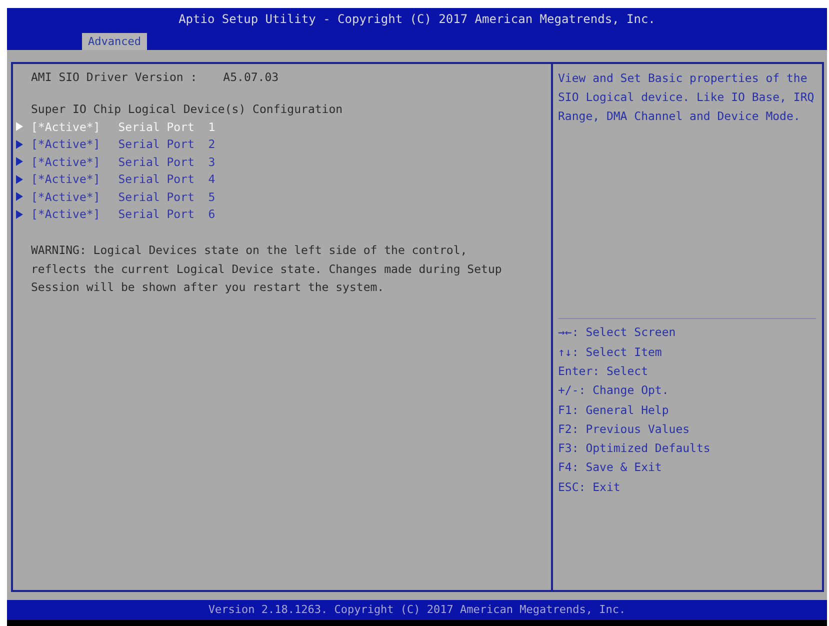  What do you see at coordinates (114, 41) in the screenshot?
I see `tab: Advanced` at bounding box center [114, 41].